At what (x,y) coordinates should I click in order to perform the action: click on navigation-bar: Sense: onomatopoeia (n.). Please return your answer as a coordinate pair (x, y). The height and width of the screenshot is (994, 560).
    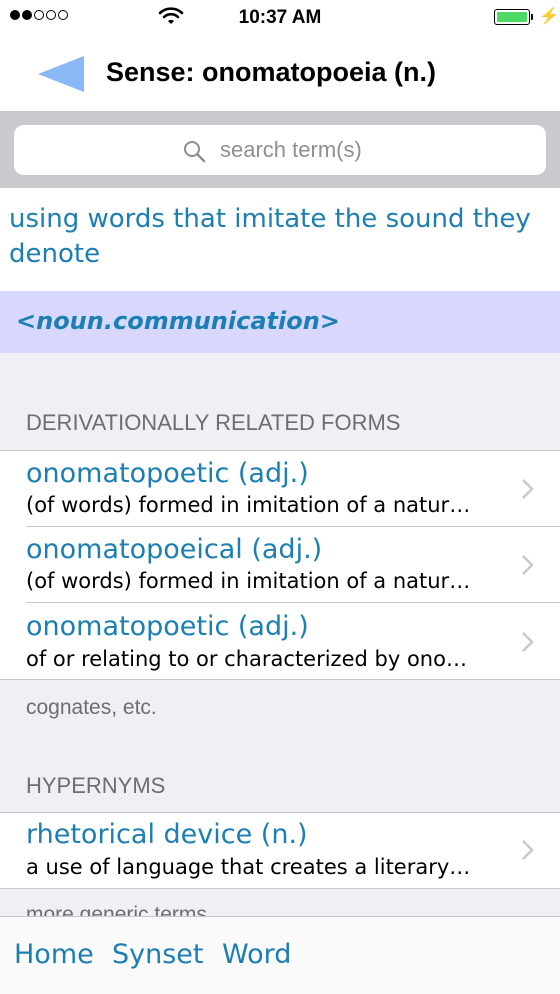
    Looking at the image, I should click on (280, 74).